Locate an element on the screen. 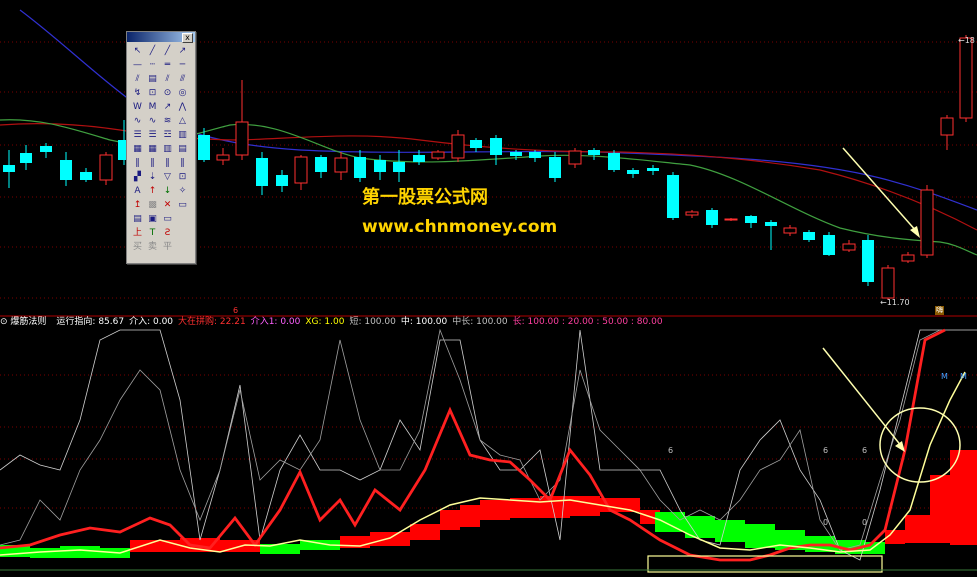 This screenshot has height=577, width=977. cursor-icon: ↖ is located at coordinates (137, 51).